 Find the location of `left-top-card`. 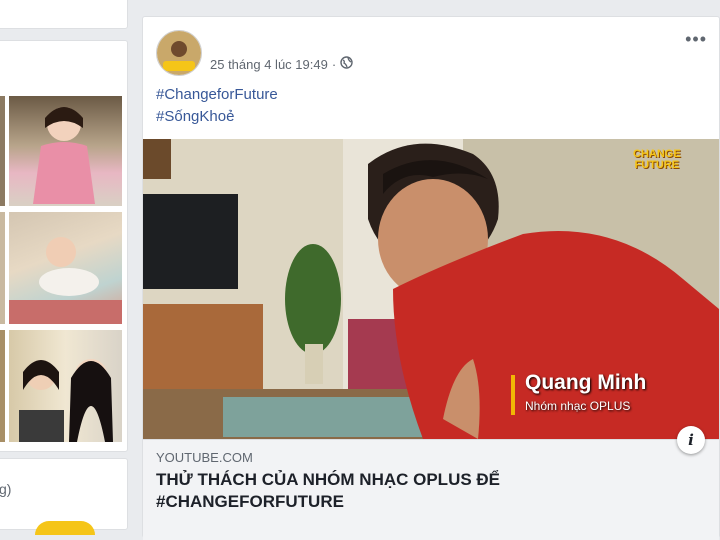

left-top-card is located at coordinates (64, 14).